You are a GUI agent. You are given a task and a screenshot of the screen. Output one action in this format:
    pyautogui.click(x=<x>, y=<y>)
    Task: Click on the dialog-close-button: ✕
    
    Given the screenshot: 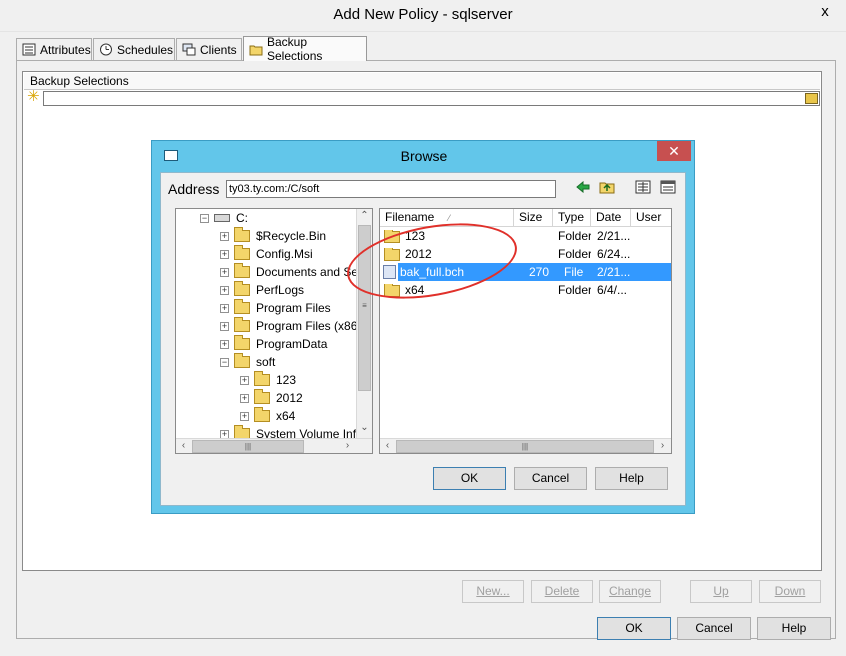 What is the action you would take?
    pyautogui.click(x=674, y=151)
    